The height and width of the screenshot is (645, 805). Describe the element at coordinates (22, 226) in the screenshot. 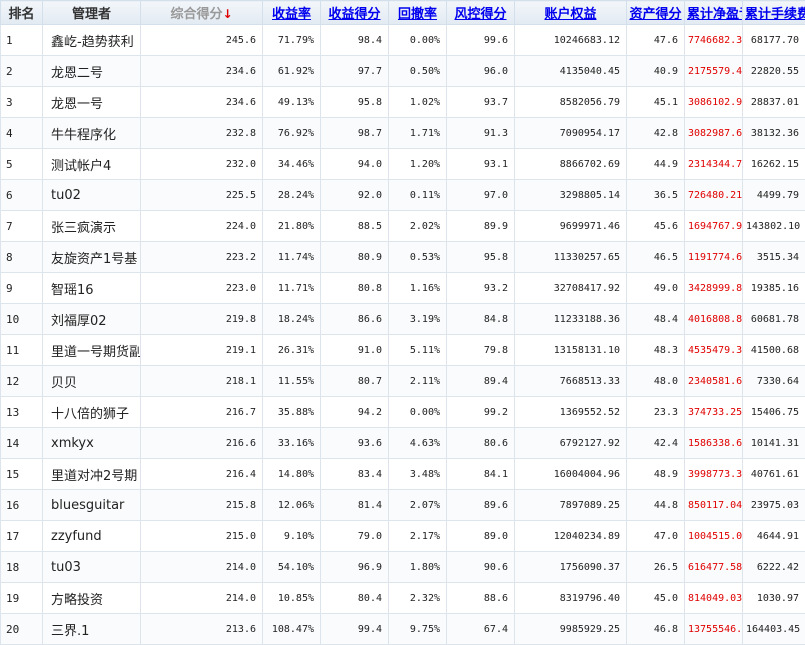

I see `rank-cell: 7` at that location.